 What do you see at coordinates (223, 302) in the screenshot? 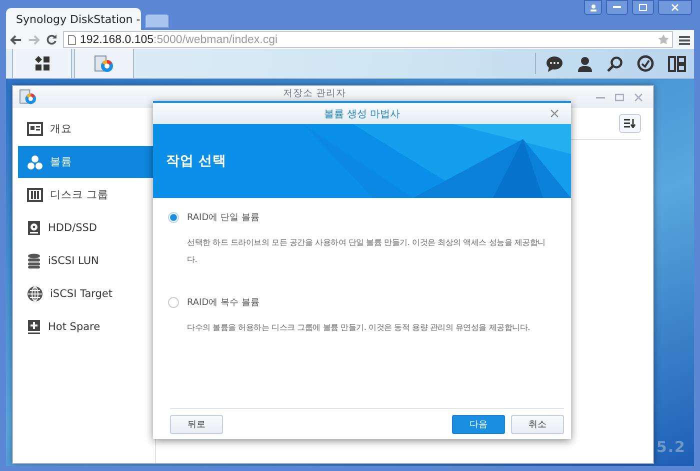
I see `option-label: RAID에 복수 볼륨` at bounding box center [223, 302].